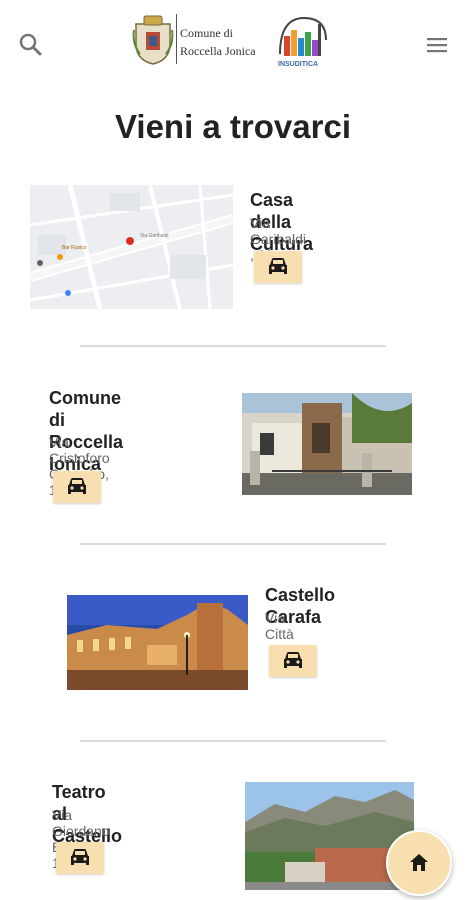 Image resolution: width=466 pixels, height=900 pixels. I want to click on place-map-thumbnail: Via Garibaldi Bar Ruisco, so click(131, 247).